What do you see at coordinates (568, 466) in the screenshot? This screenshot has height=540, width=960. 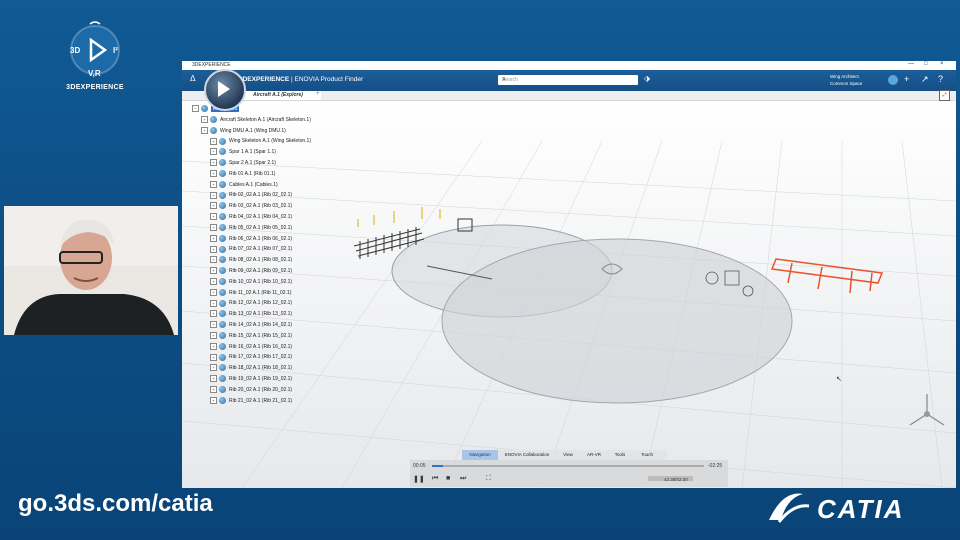 I see `seek-bar` at bounding box center [568, 466].